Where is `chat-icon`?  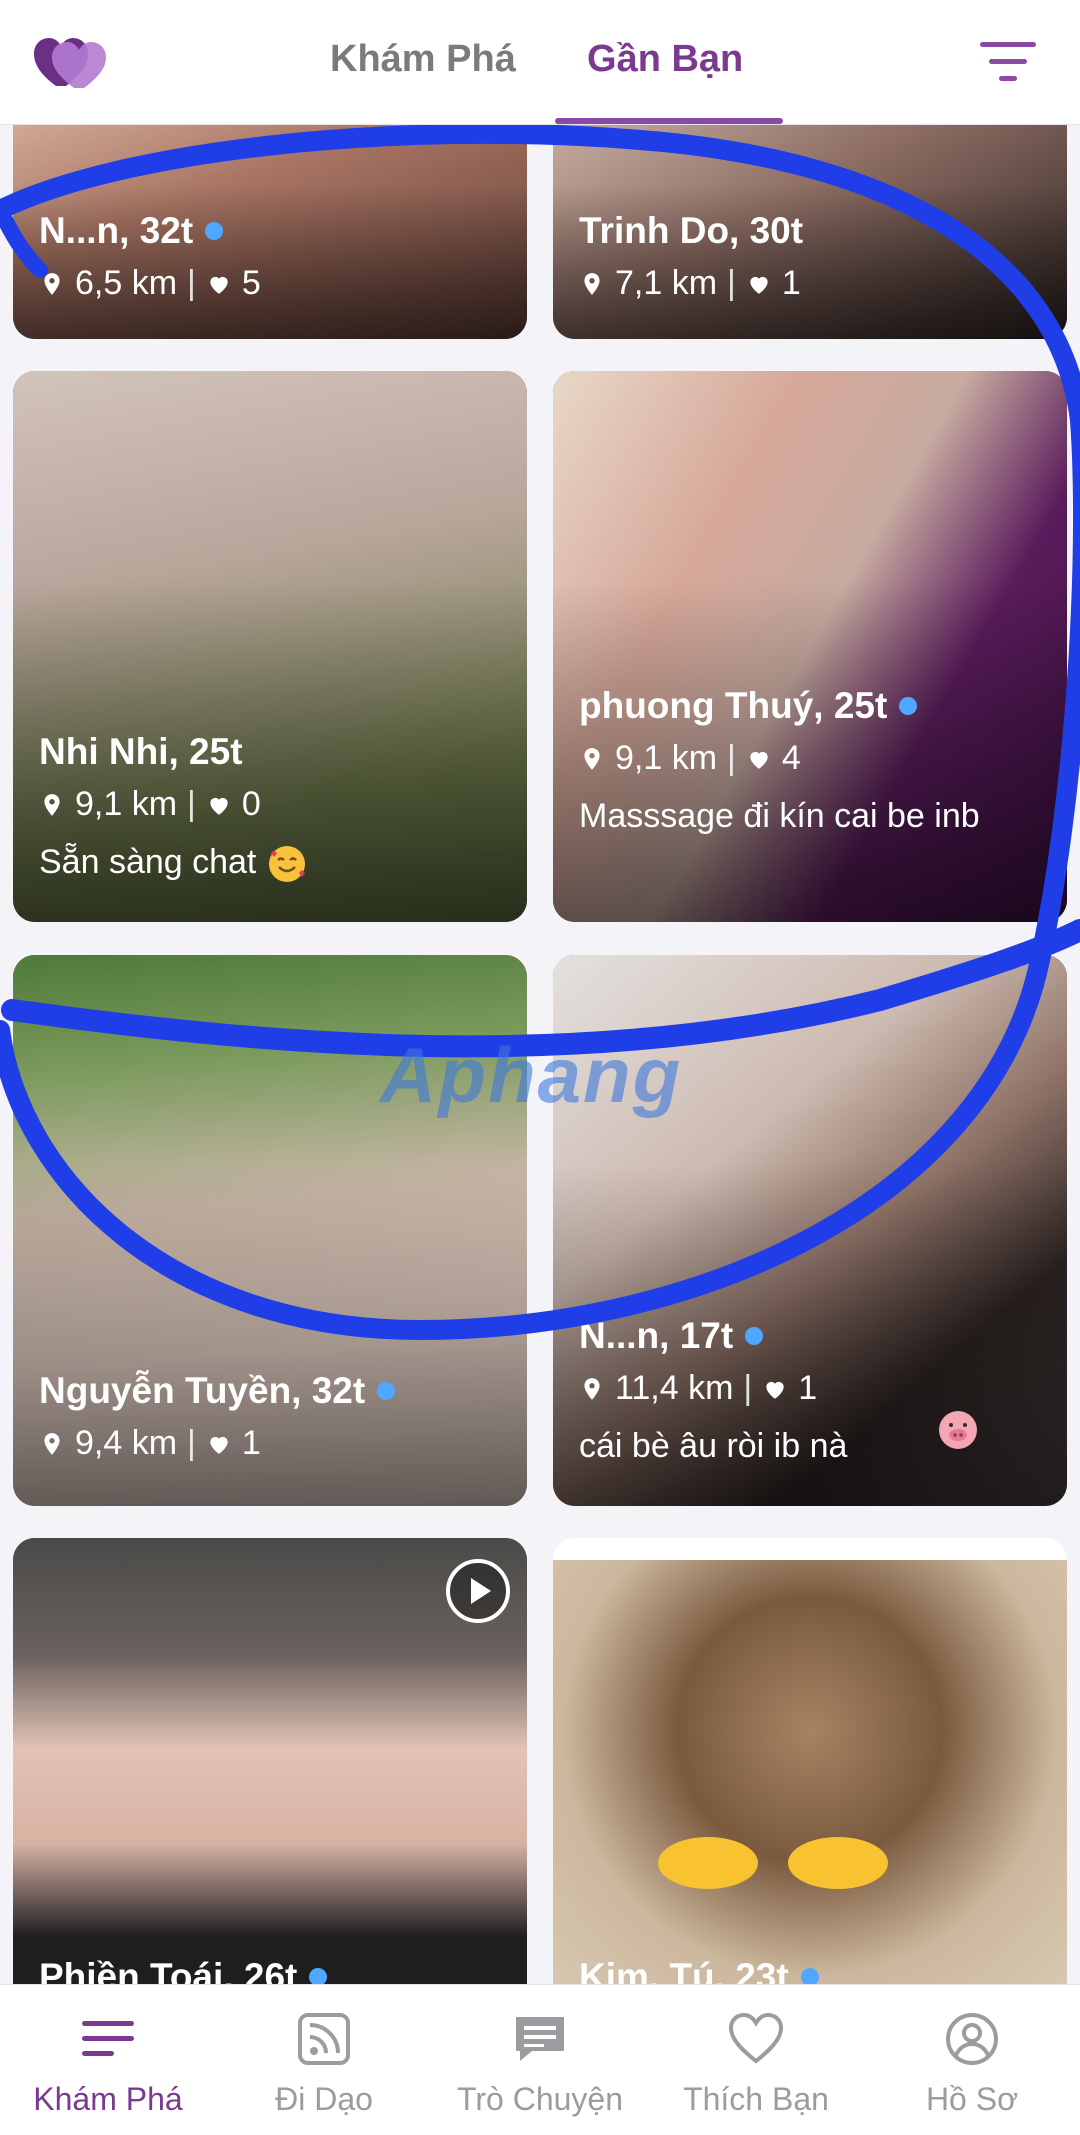 chat-icon is located at coordinates (540, 2039).